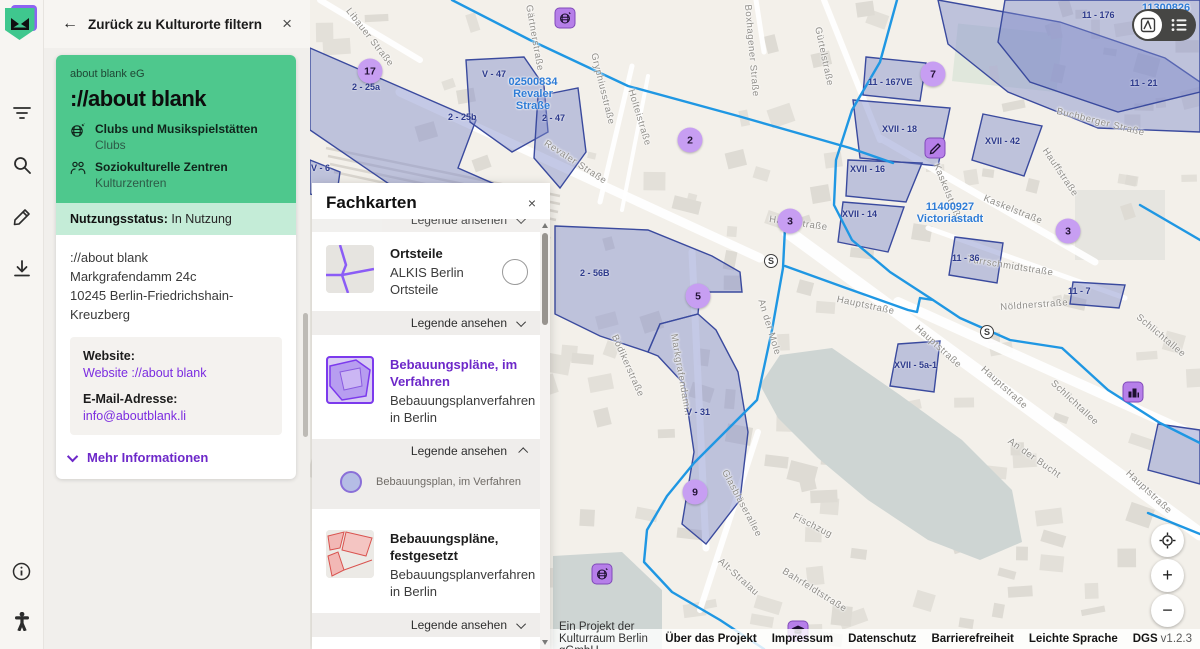 The image size is (1200, 649). I want to click on more-information-toggle: Mehr Informationen, so click(174, 457).